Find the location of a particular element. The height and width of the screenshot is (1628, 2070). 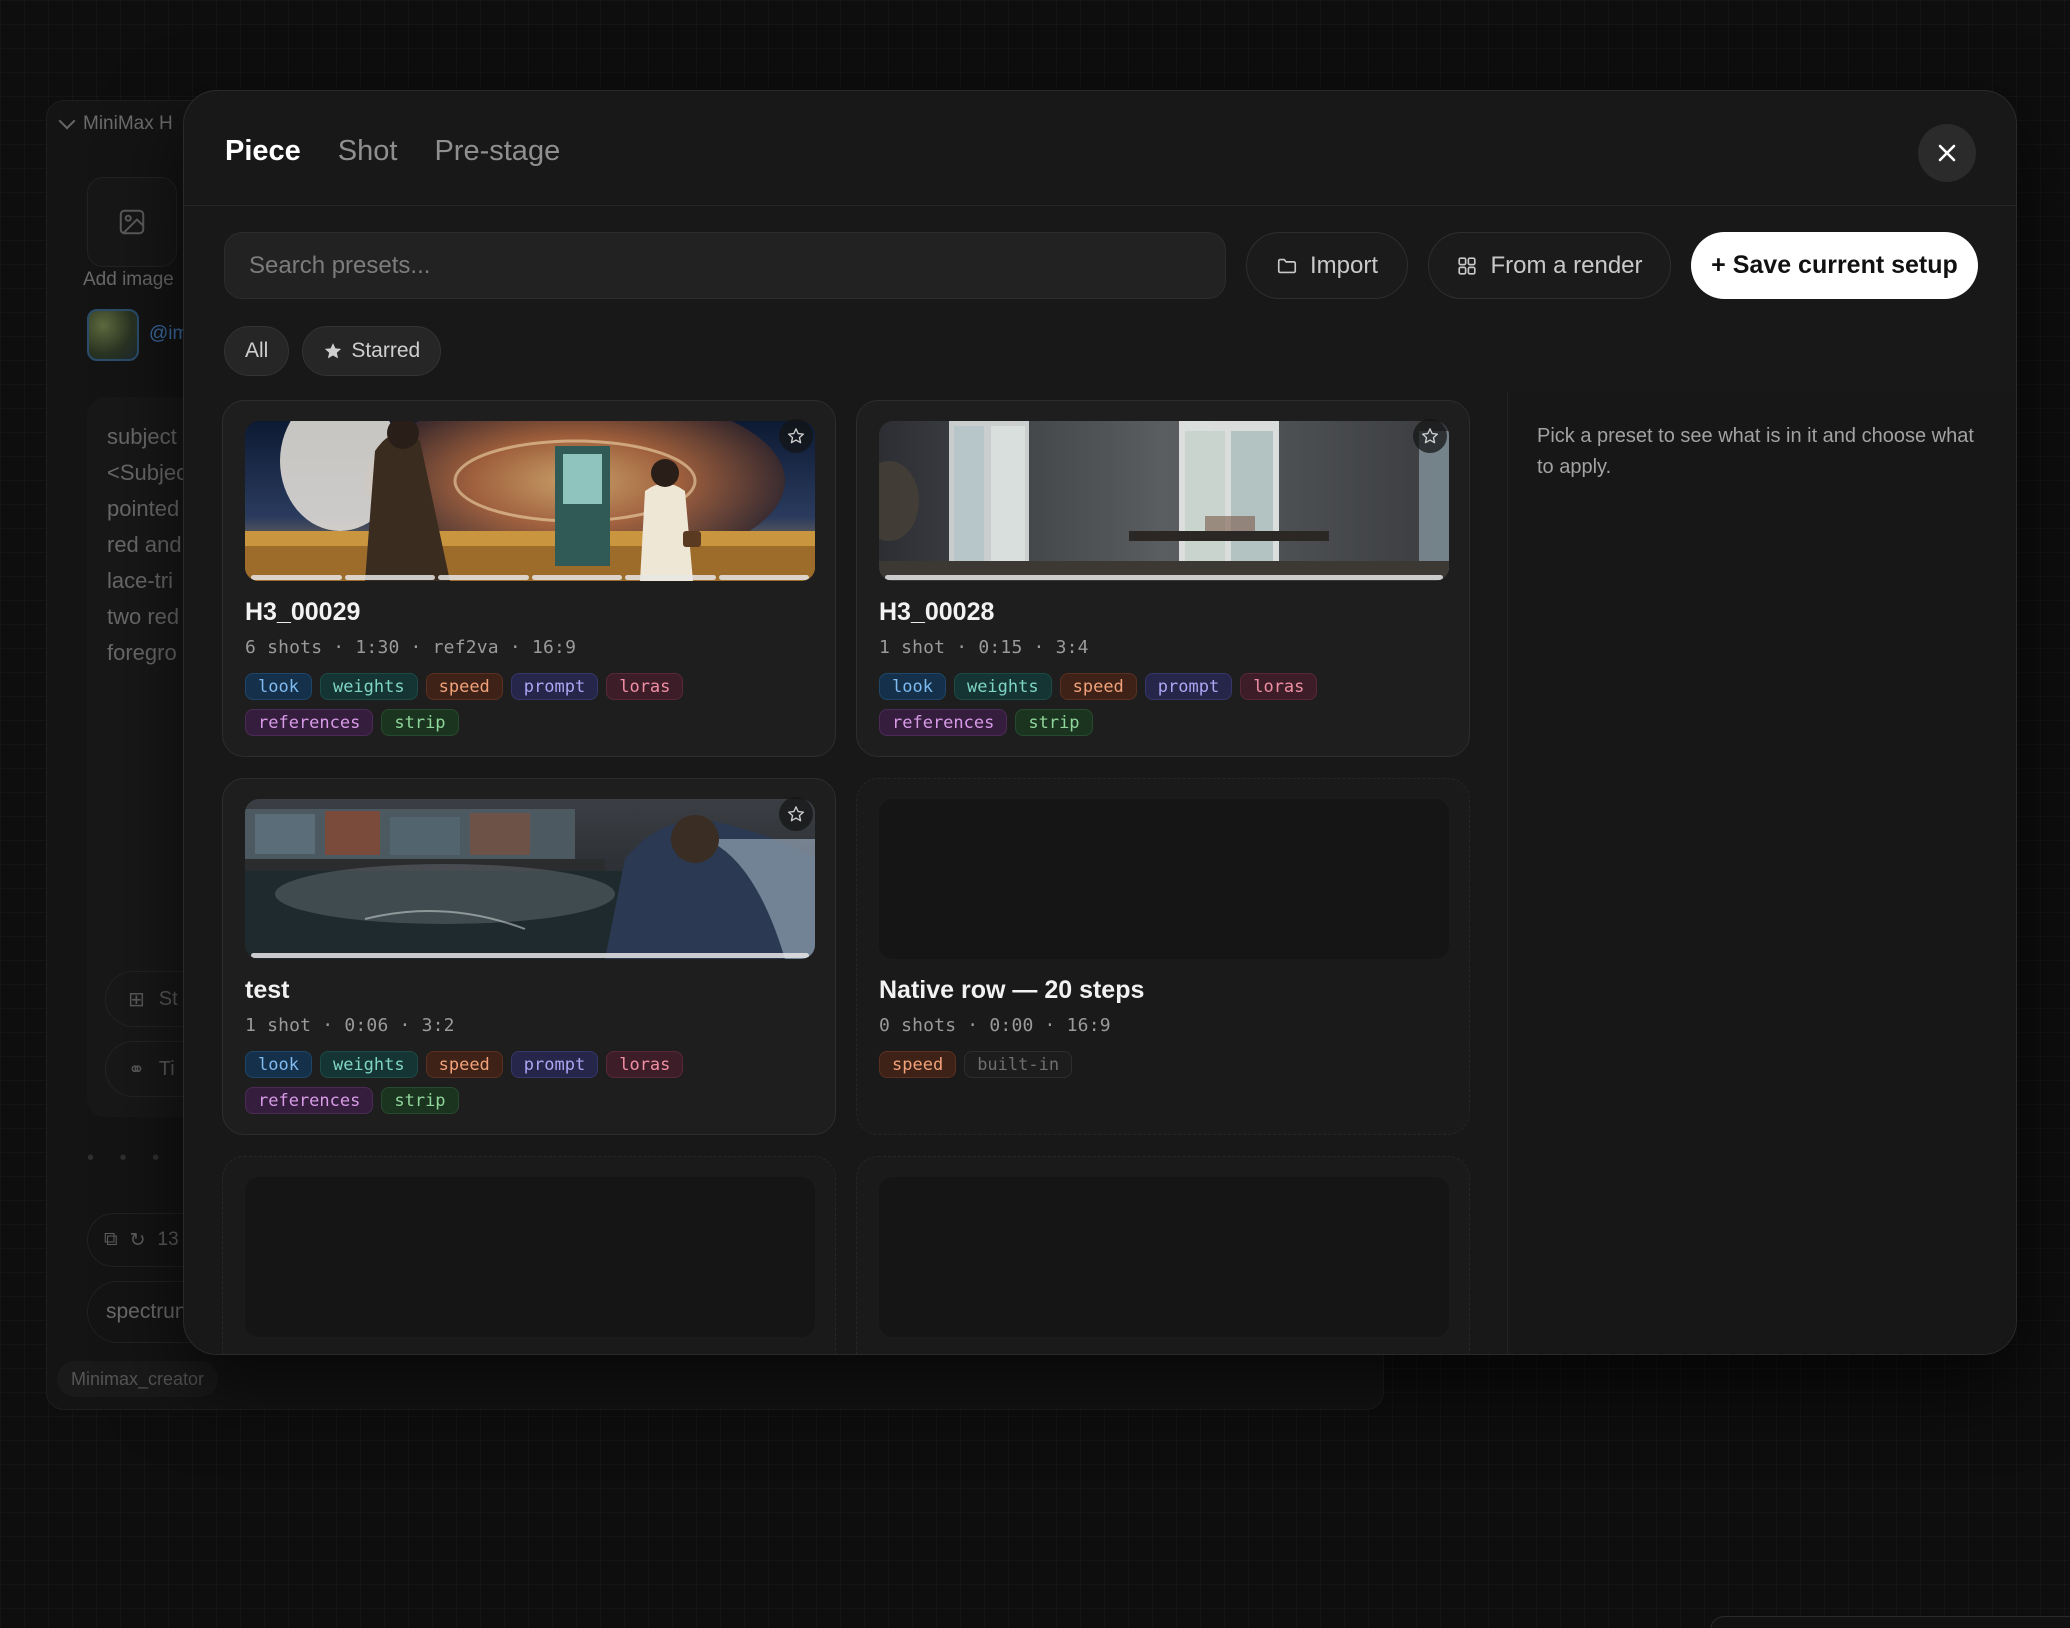

from-render-button: From a render is located at coordinates (1549, 265).